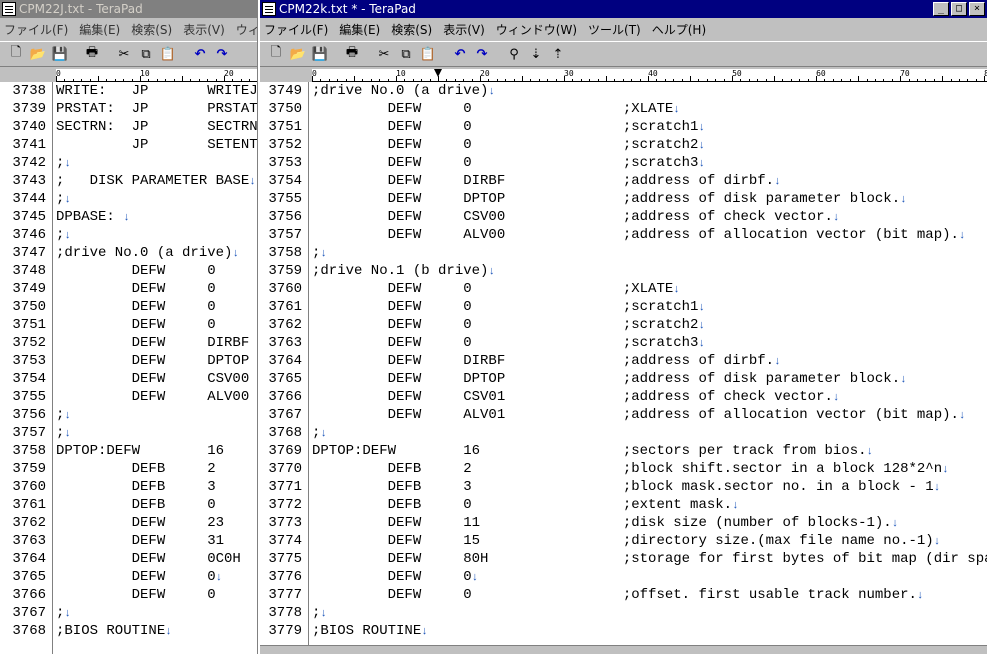  Describe the element at coordinates (156, 91) in the screenshot. I see `code-line: WRITE: JP WRITEJ↓` at that location.